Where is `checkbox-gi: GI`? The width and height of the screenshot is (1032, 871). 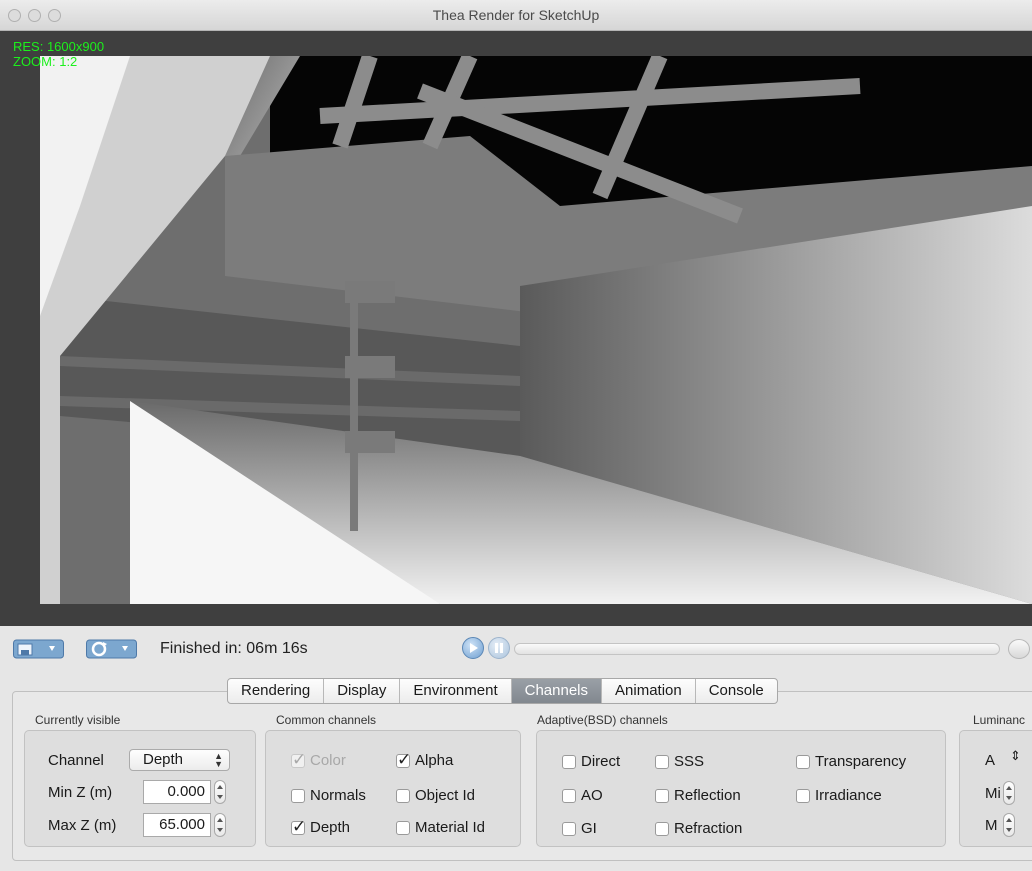 checkbox-gi: GI is located at coordinates (579, 828).